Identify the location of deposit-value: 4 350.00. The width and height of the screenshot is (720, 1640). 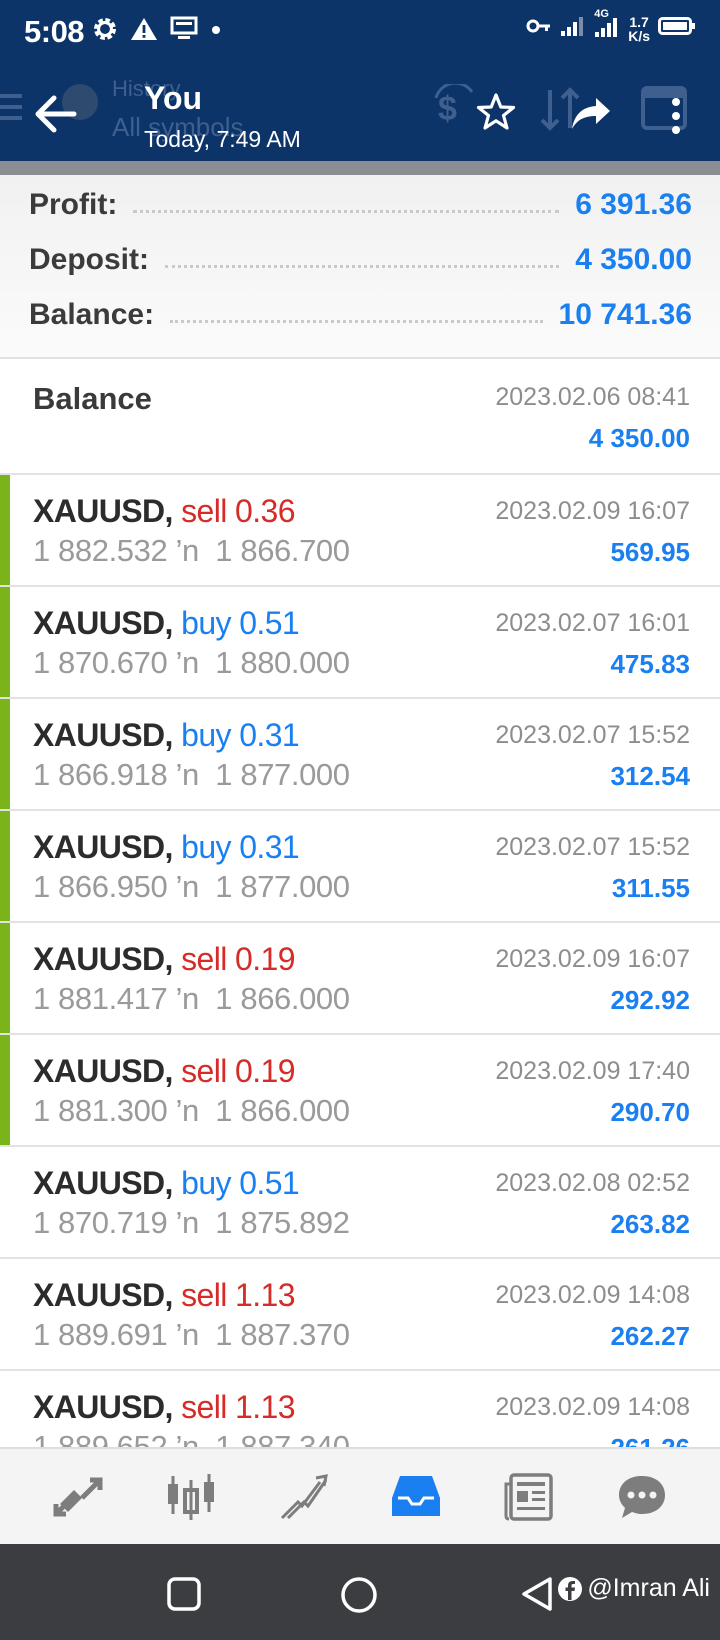
(633, 259).